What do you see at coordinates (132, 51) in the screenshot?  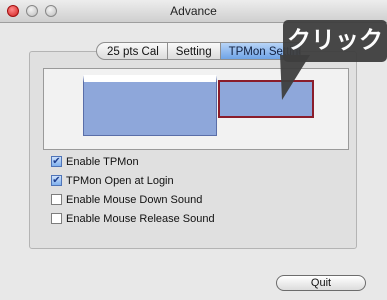 I see `tab-25pts-cal: 25 pts Cal` at bounding box center [132, 51].